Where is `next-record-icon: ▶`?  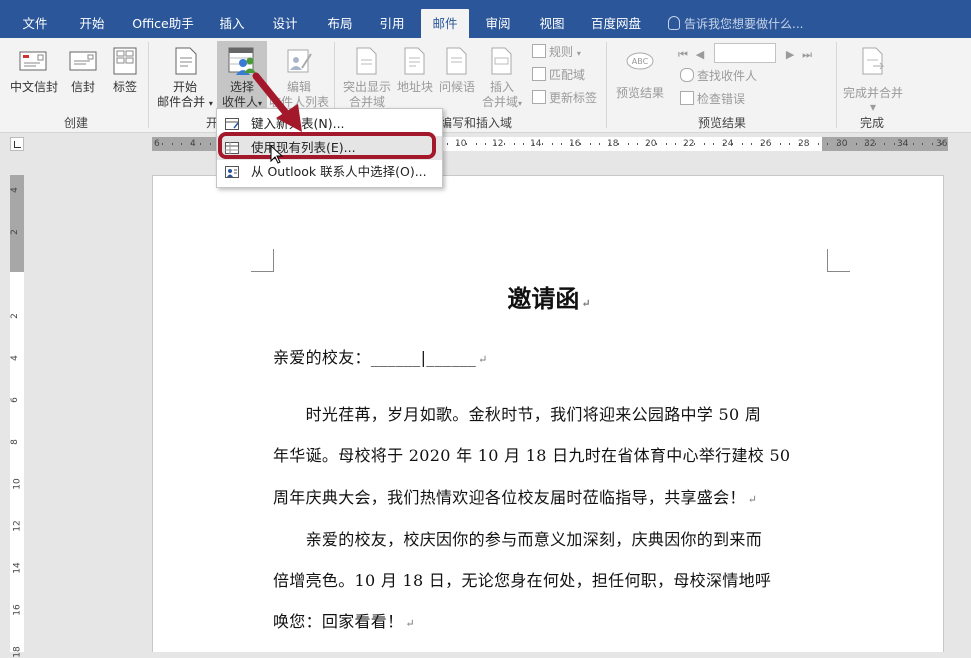 next-record-icon: ▶ is located at coordinates (790, 54).